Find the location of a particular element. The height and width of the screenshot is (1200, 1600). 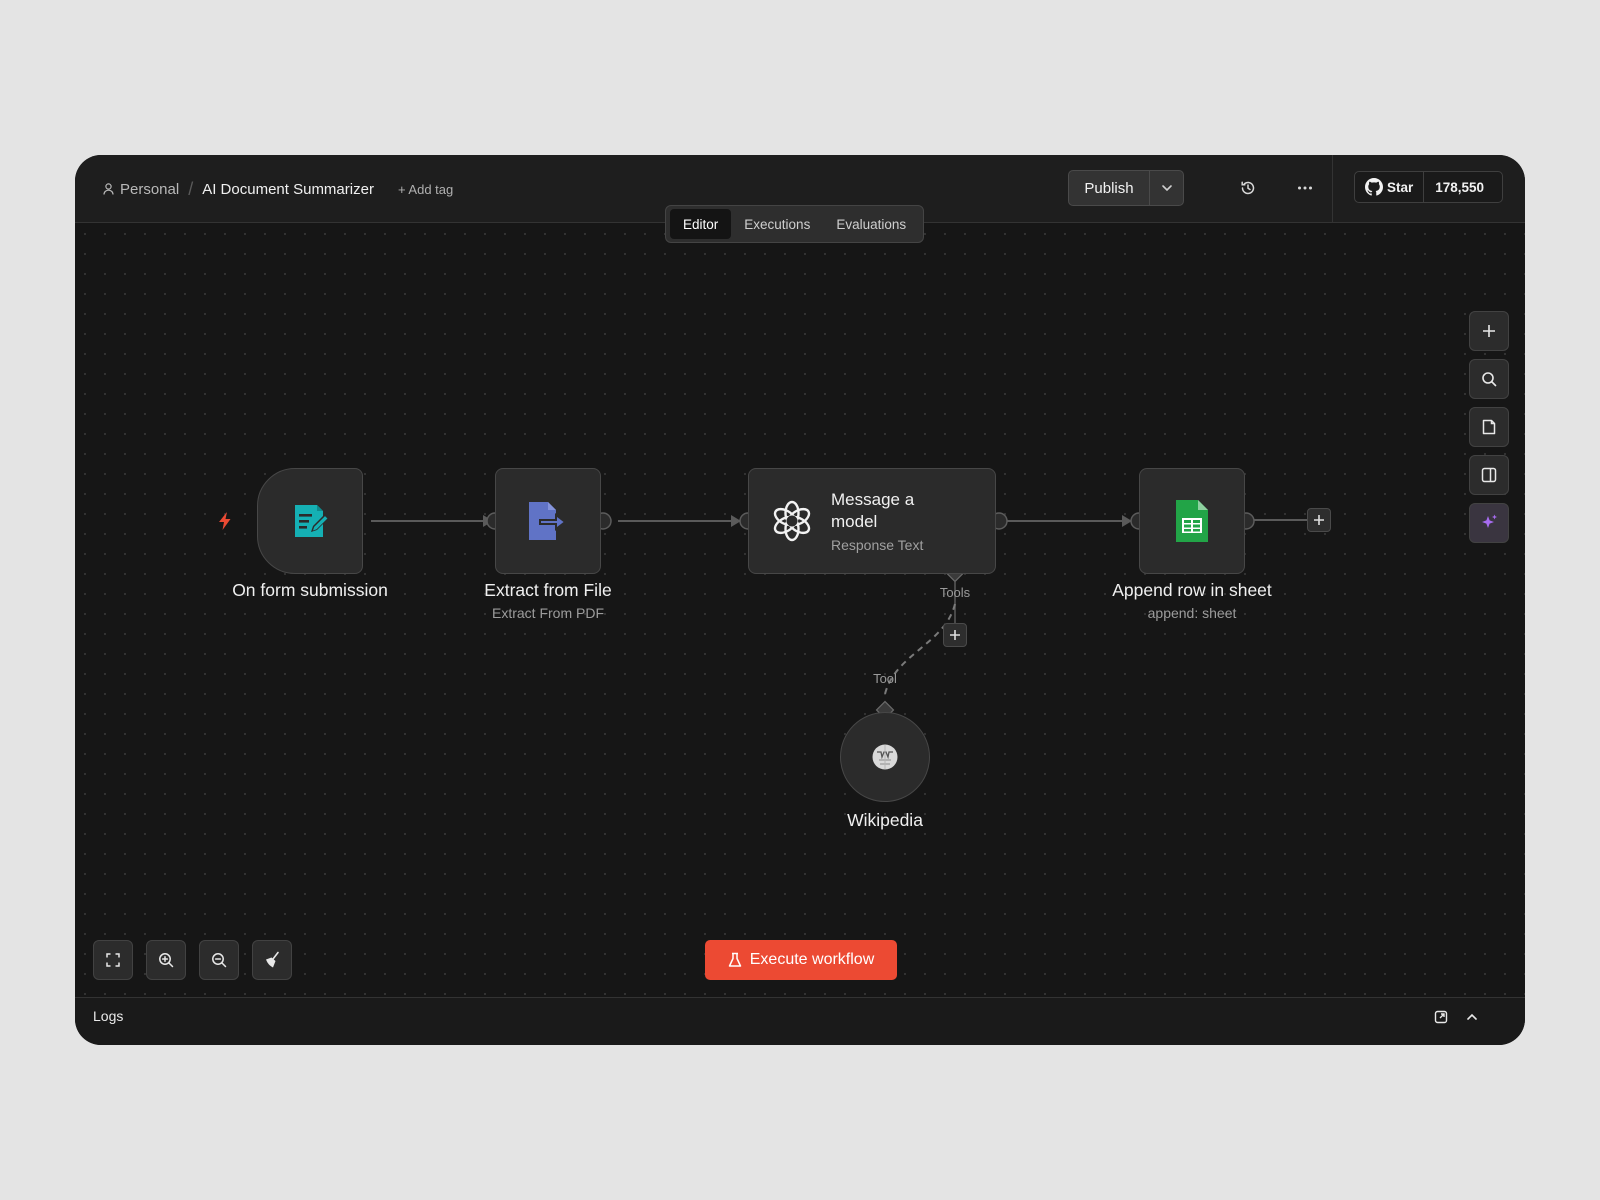

node-subtitle: append: sheet is located at coordinates (1192, 613).